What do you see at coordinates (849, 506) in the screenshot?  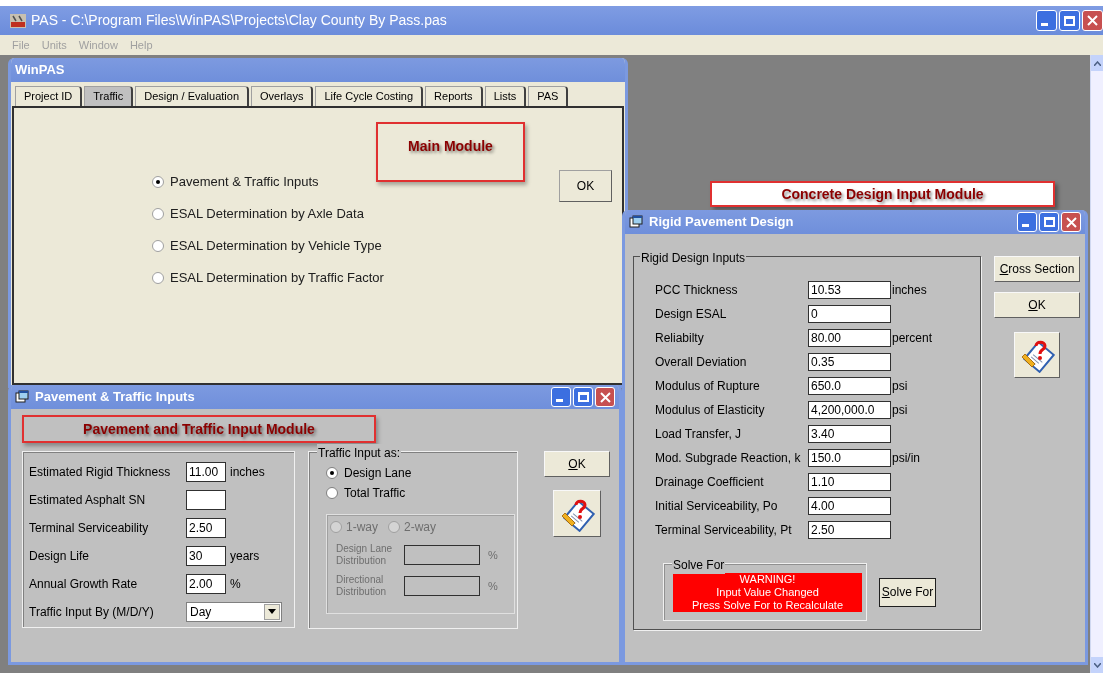 I see `input-field: 4.00` at bounding box center [849, 506].